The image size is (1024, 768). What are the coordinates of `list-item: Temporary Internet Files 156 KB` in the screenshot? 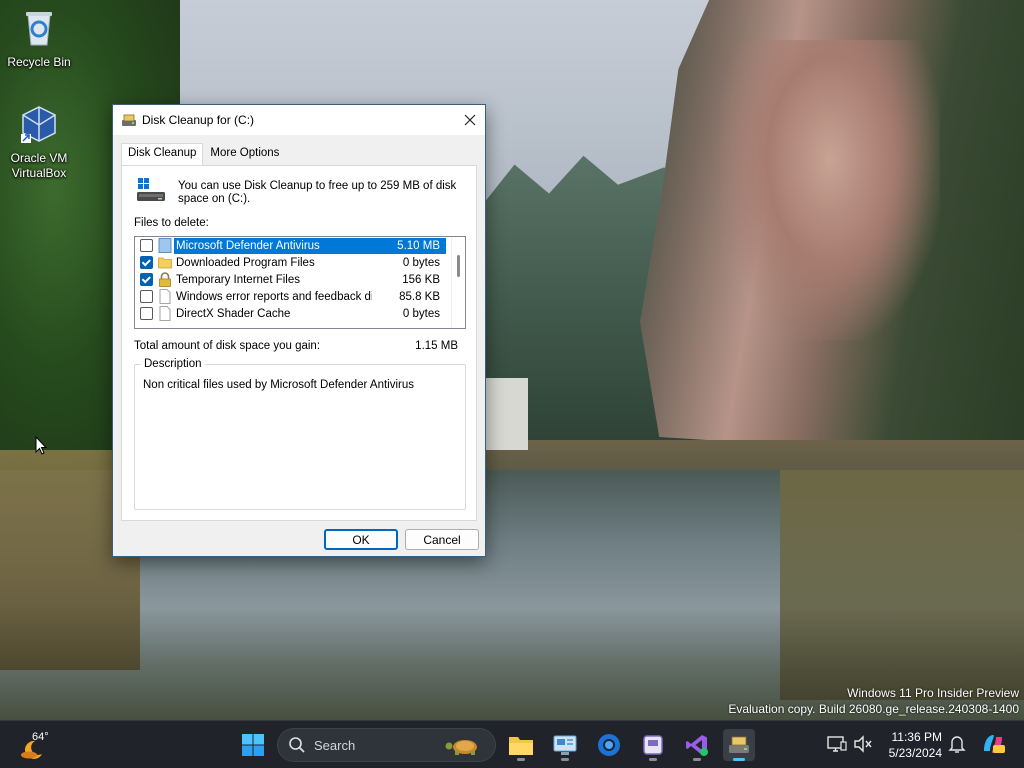 It's located at (300, 279).